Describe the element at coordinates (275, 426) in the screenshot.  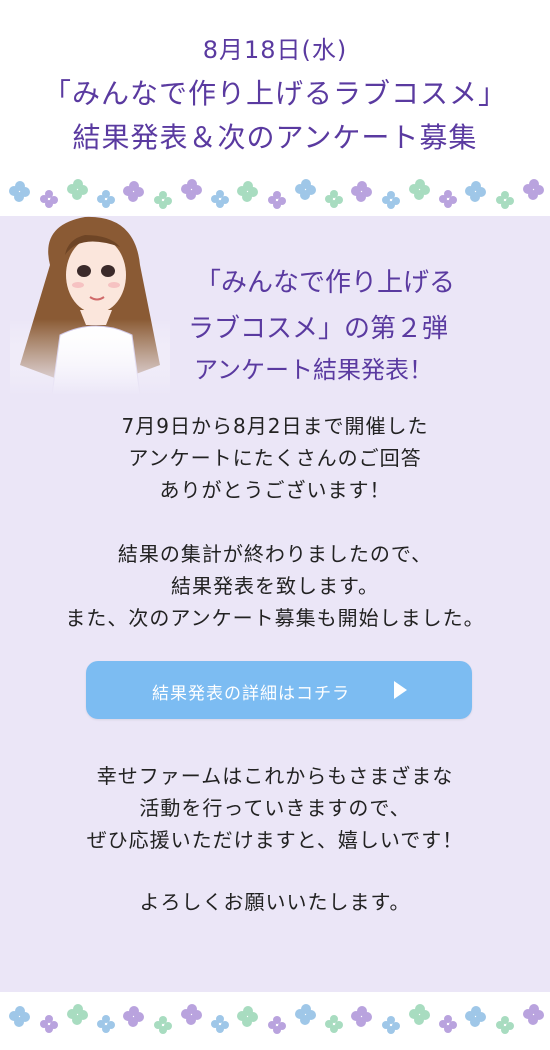
I see `message-p1-line1: 7月9日から8月2日まで開催した` at that location.